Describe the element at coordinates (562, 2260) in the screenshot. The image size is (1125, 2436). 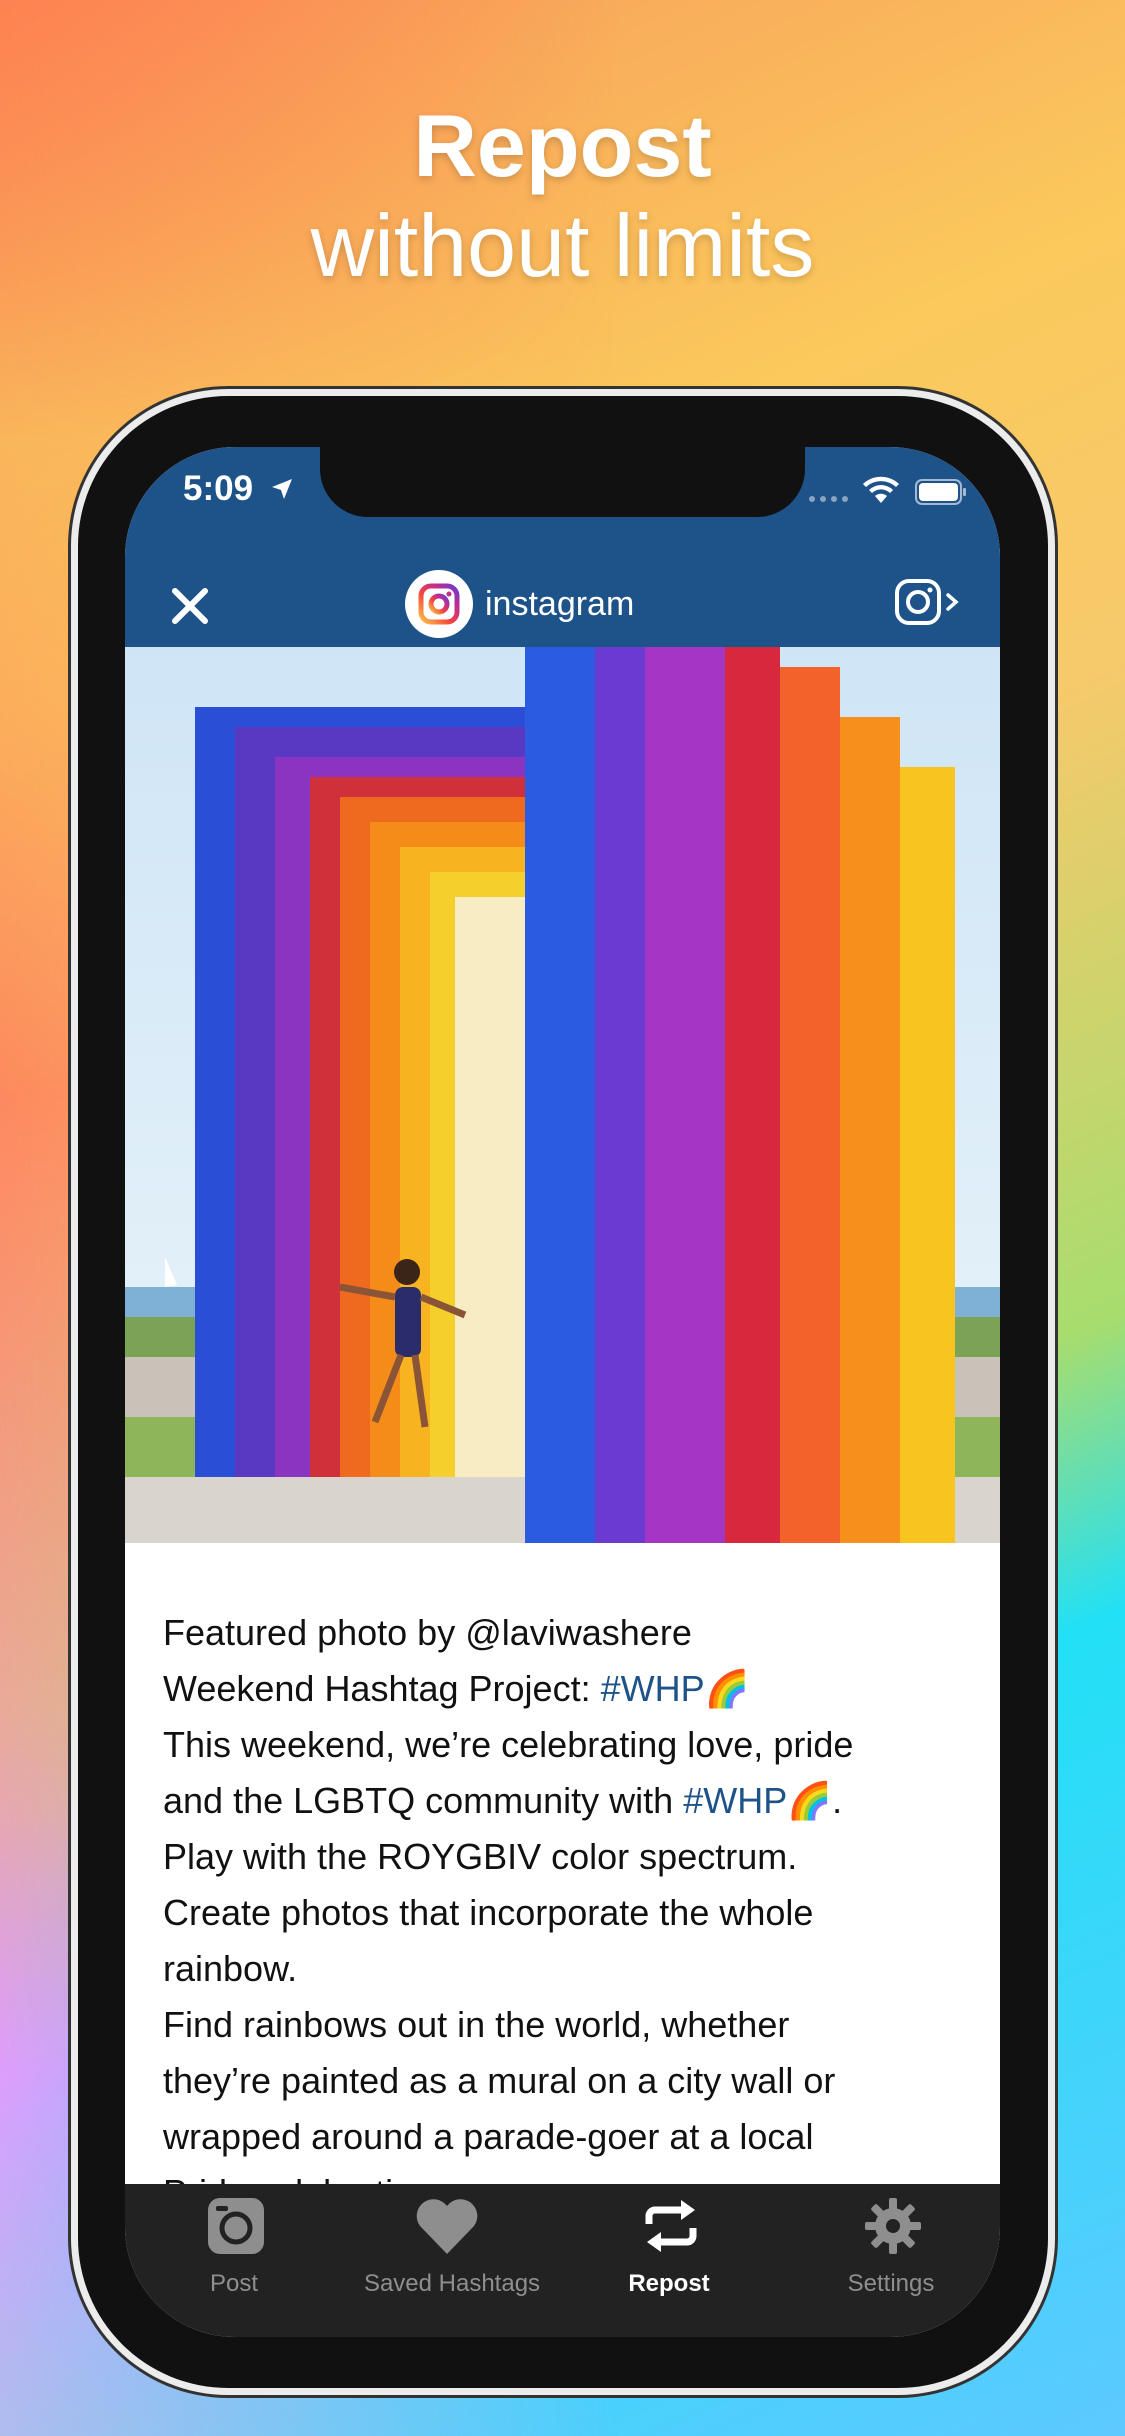
I see `bottom-tab-bar: Post Saved Hashtags Repost Settings` at that location.